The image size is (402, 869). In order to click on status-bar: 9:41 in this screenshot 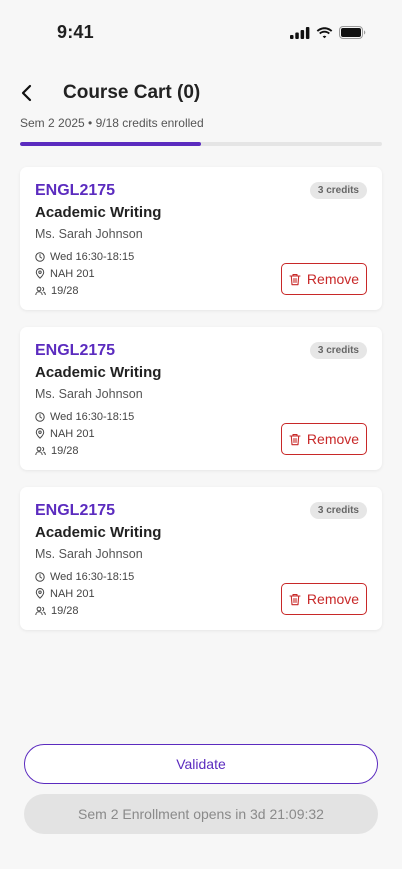, I will do `click(201, 31)`.